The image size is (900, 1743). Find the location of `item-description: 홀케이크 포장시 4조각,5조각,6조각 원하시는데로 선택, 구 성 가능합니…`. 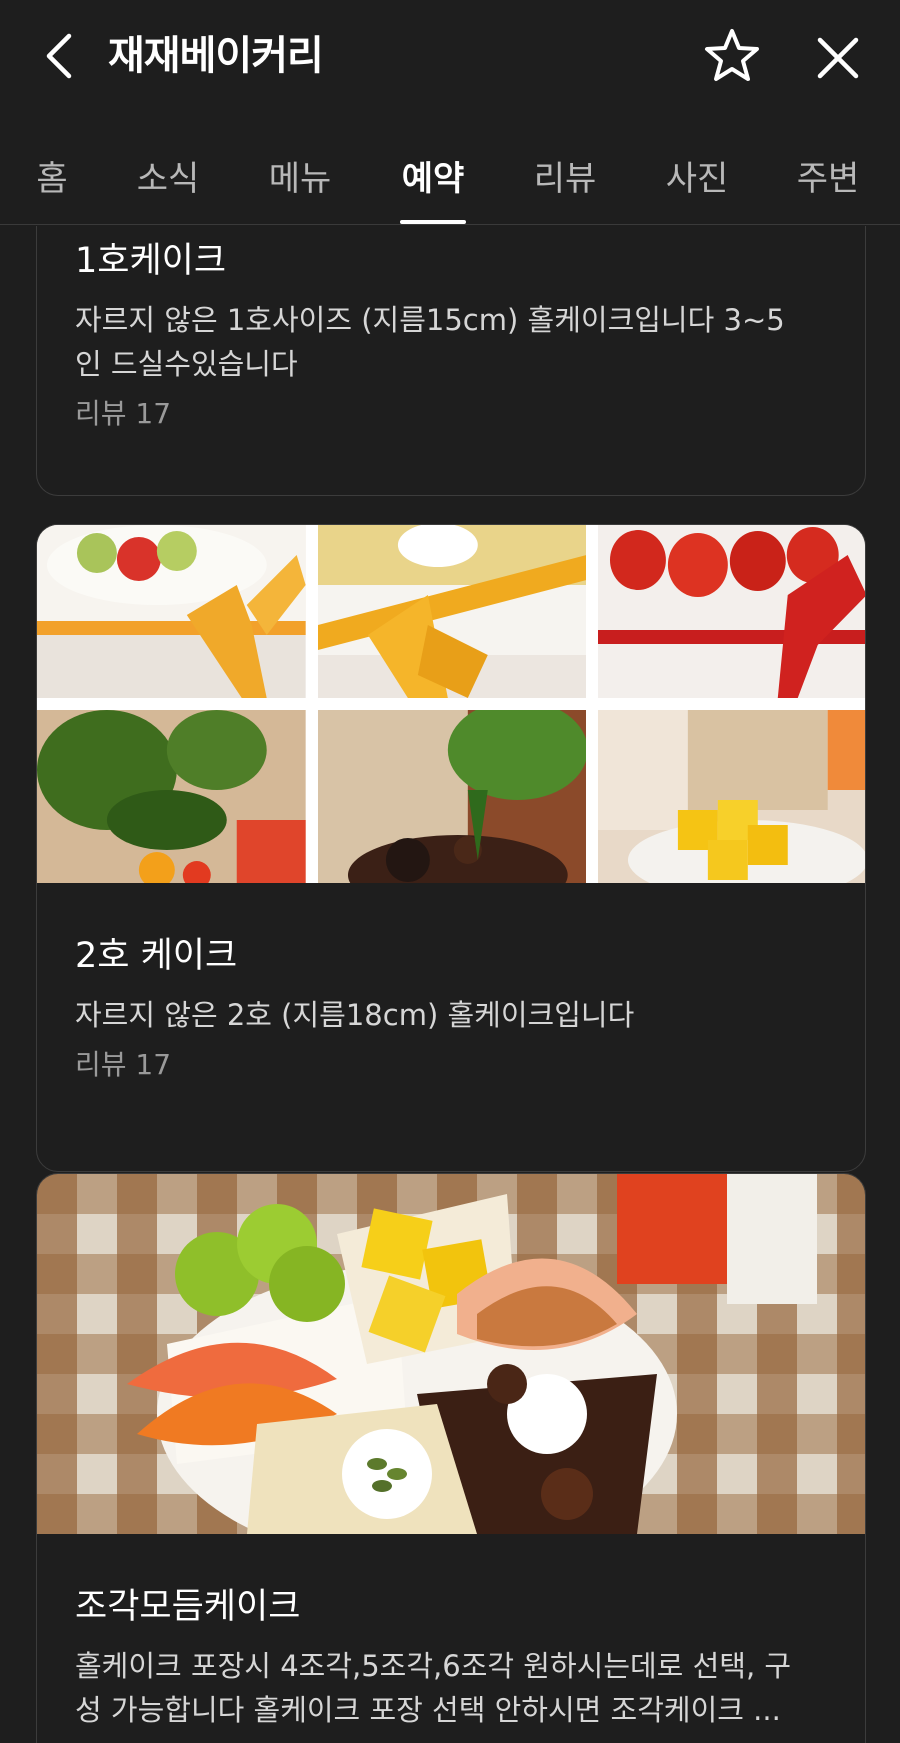

item-description: 홀케이크 포장시 4조각,5조각,6조각 원하시는데로 선택, 구 성 가능합니… is located at coordinates (433, 1688).